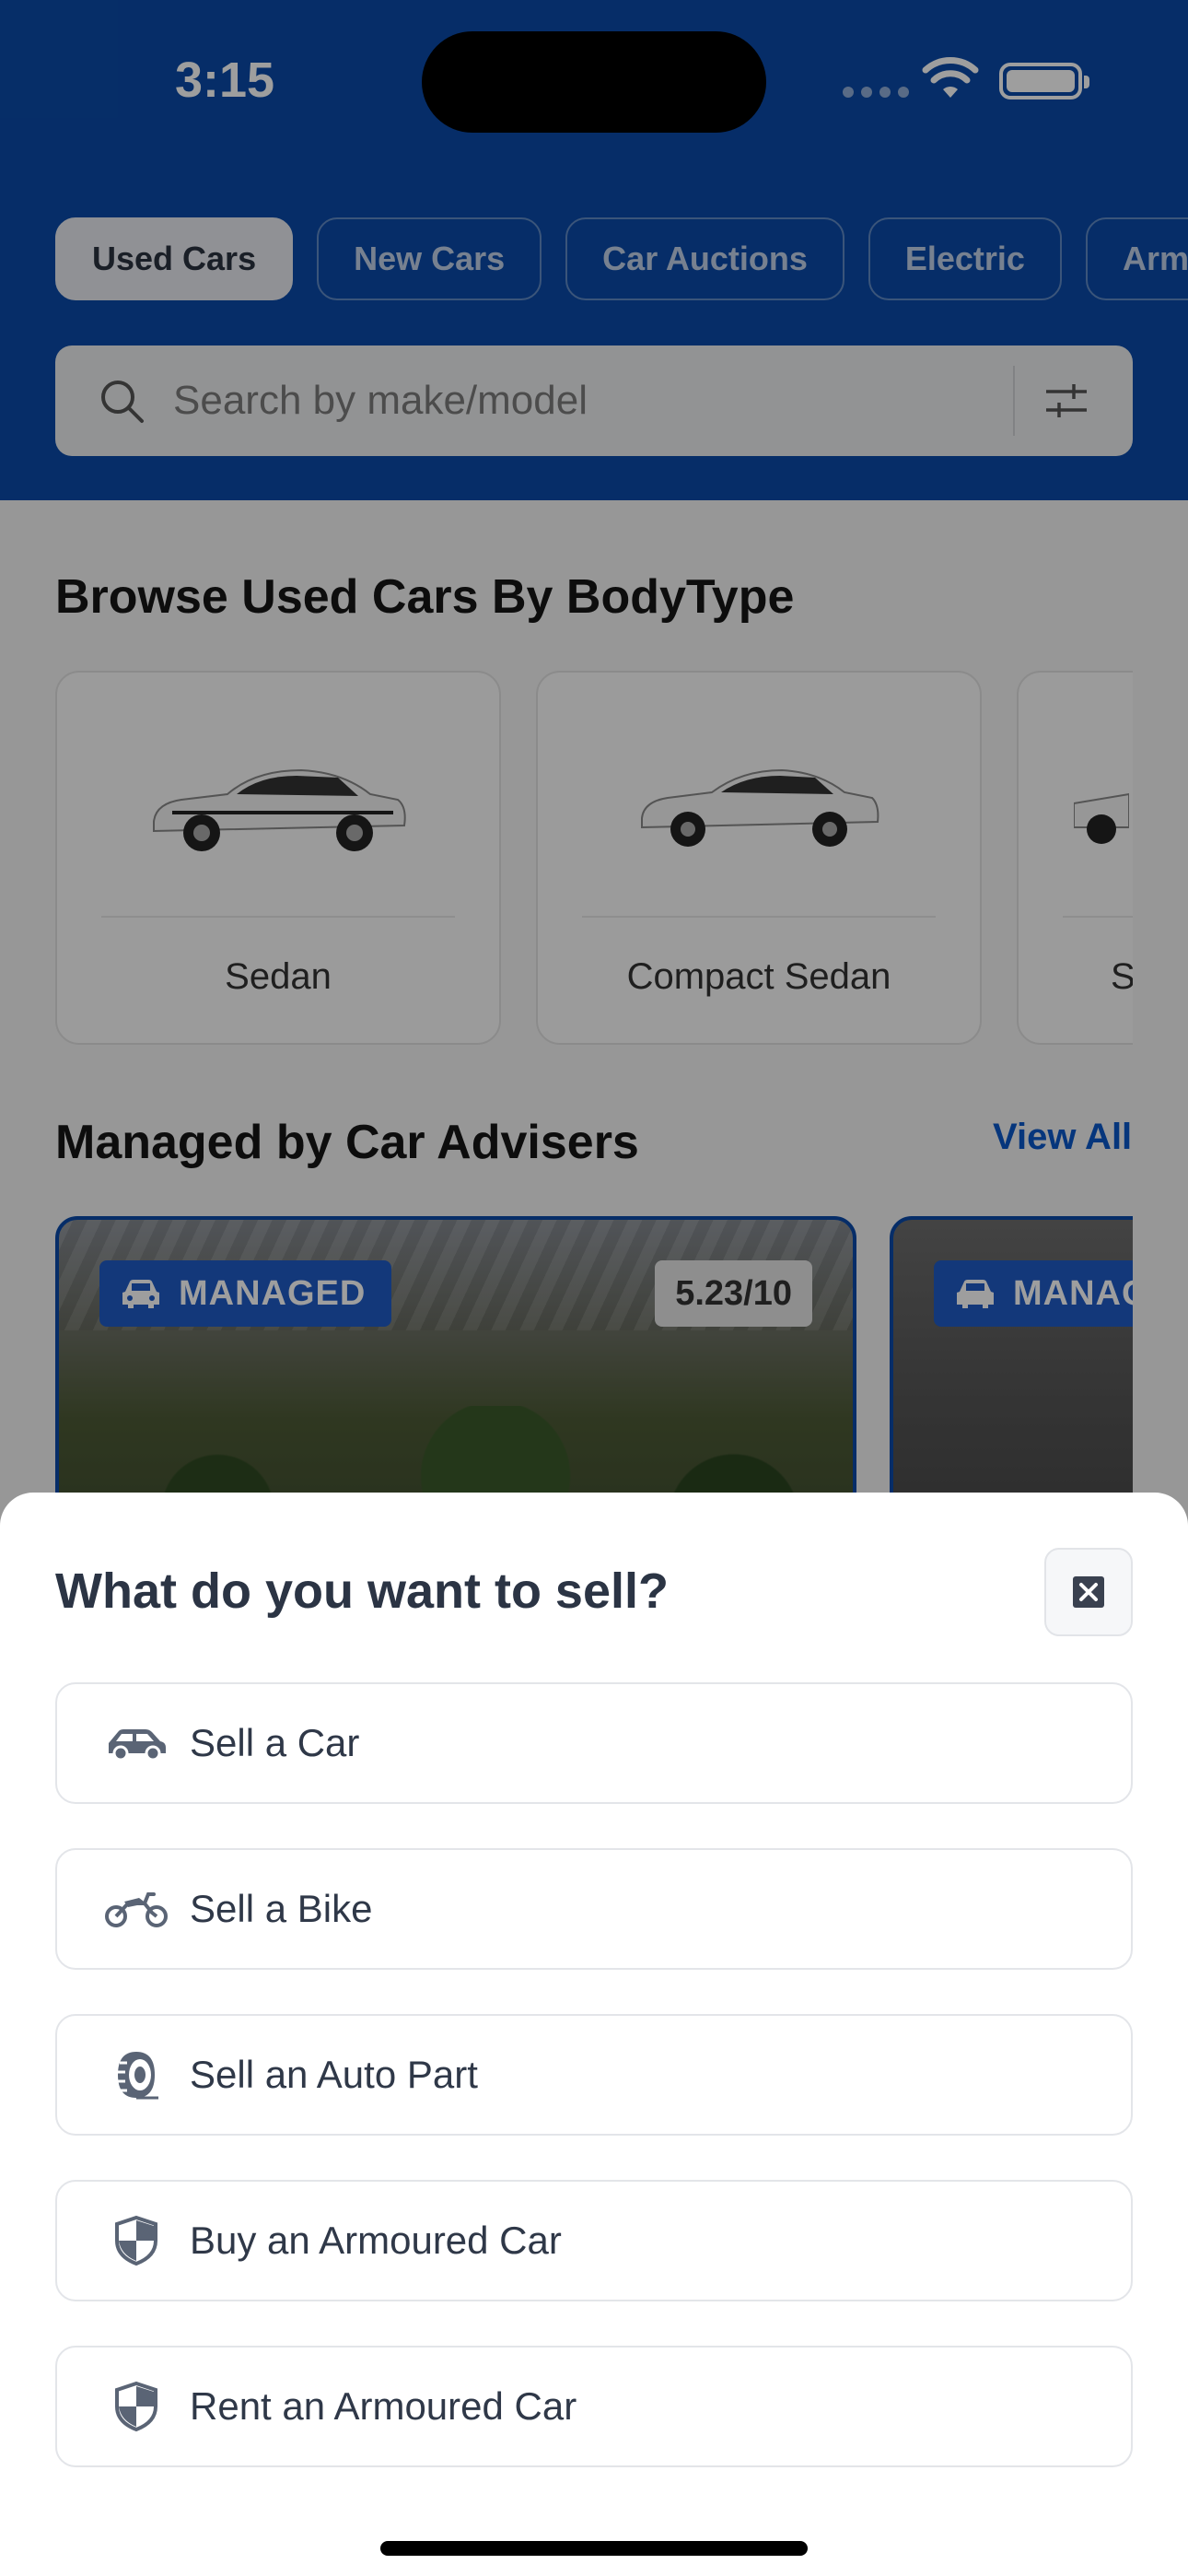 The height and width of the screenshot is (2576, 1188). Describe the element at coordinates (594, 2075) in the screenshot. I see `sell-auto-part-option: Sell an Auto Part` at that location.